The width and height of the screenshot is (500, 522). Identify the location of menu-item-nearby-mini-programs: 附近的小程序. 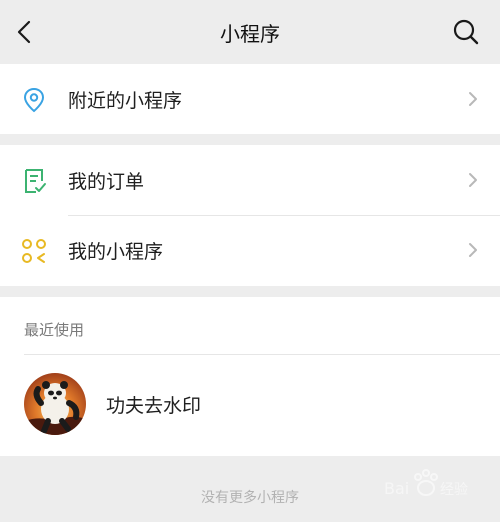
(250, 99).